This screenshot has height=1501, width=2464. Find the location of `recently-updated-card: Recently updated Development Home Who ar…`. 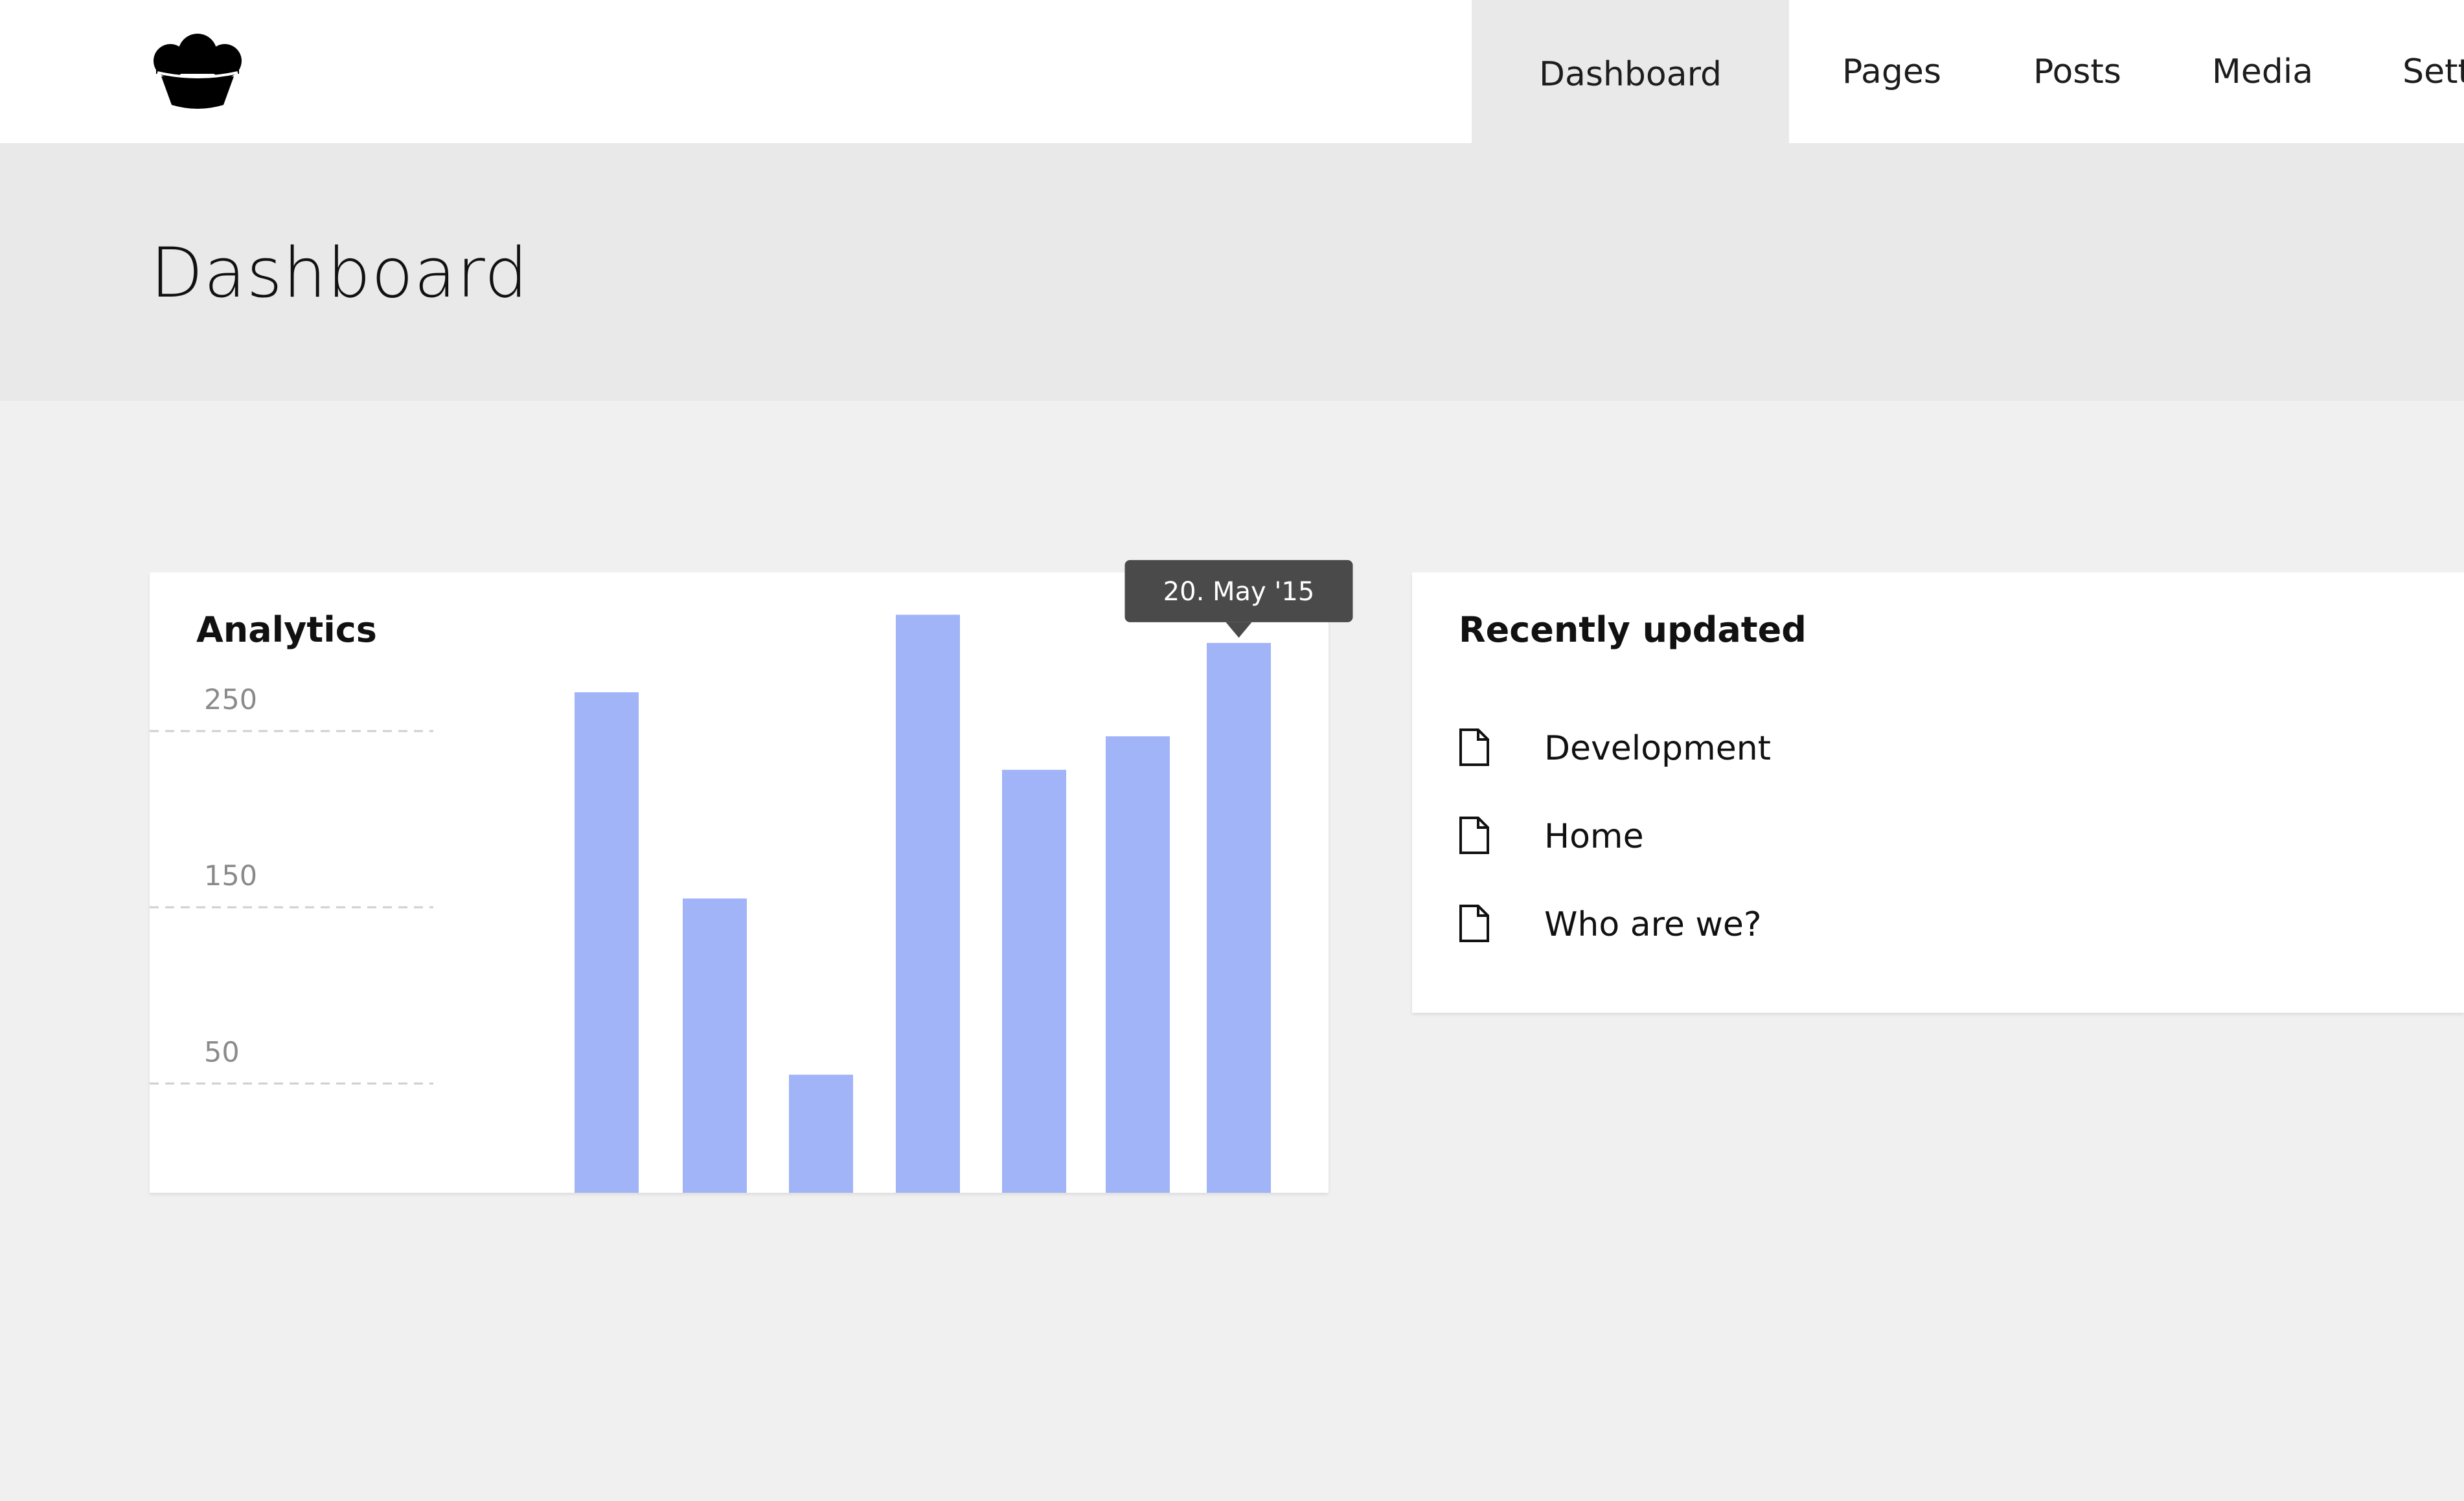

recently-updated-card: Recently updated Development Home Who ar… is located at coordinates (1938, 793).